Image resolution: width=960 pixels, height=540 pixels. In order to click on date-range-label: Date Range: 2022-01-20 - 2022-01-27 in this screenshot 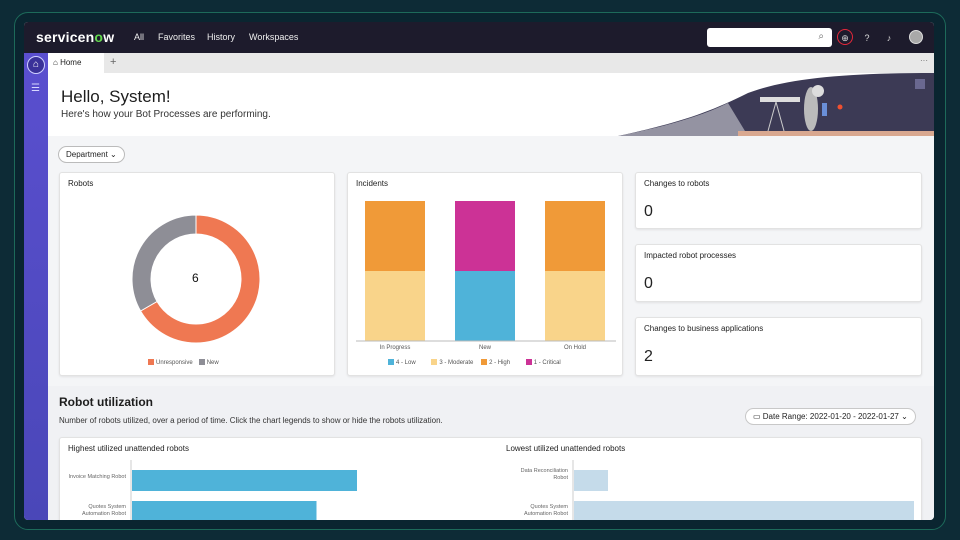, I will do `click(830, 416)`.